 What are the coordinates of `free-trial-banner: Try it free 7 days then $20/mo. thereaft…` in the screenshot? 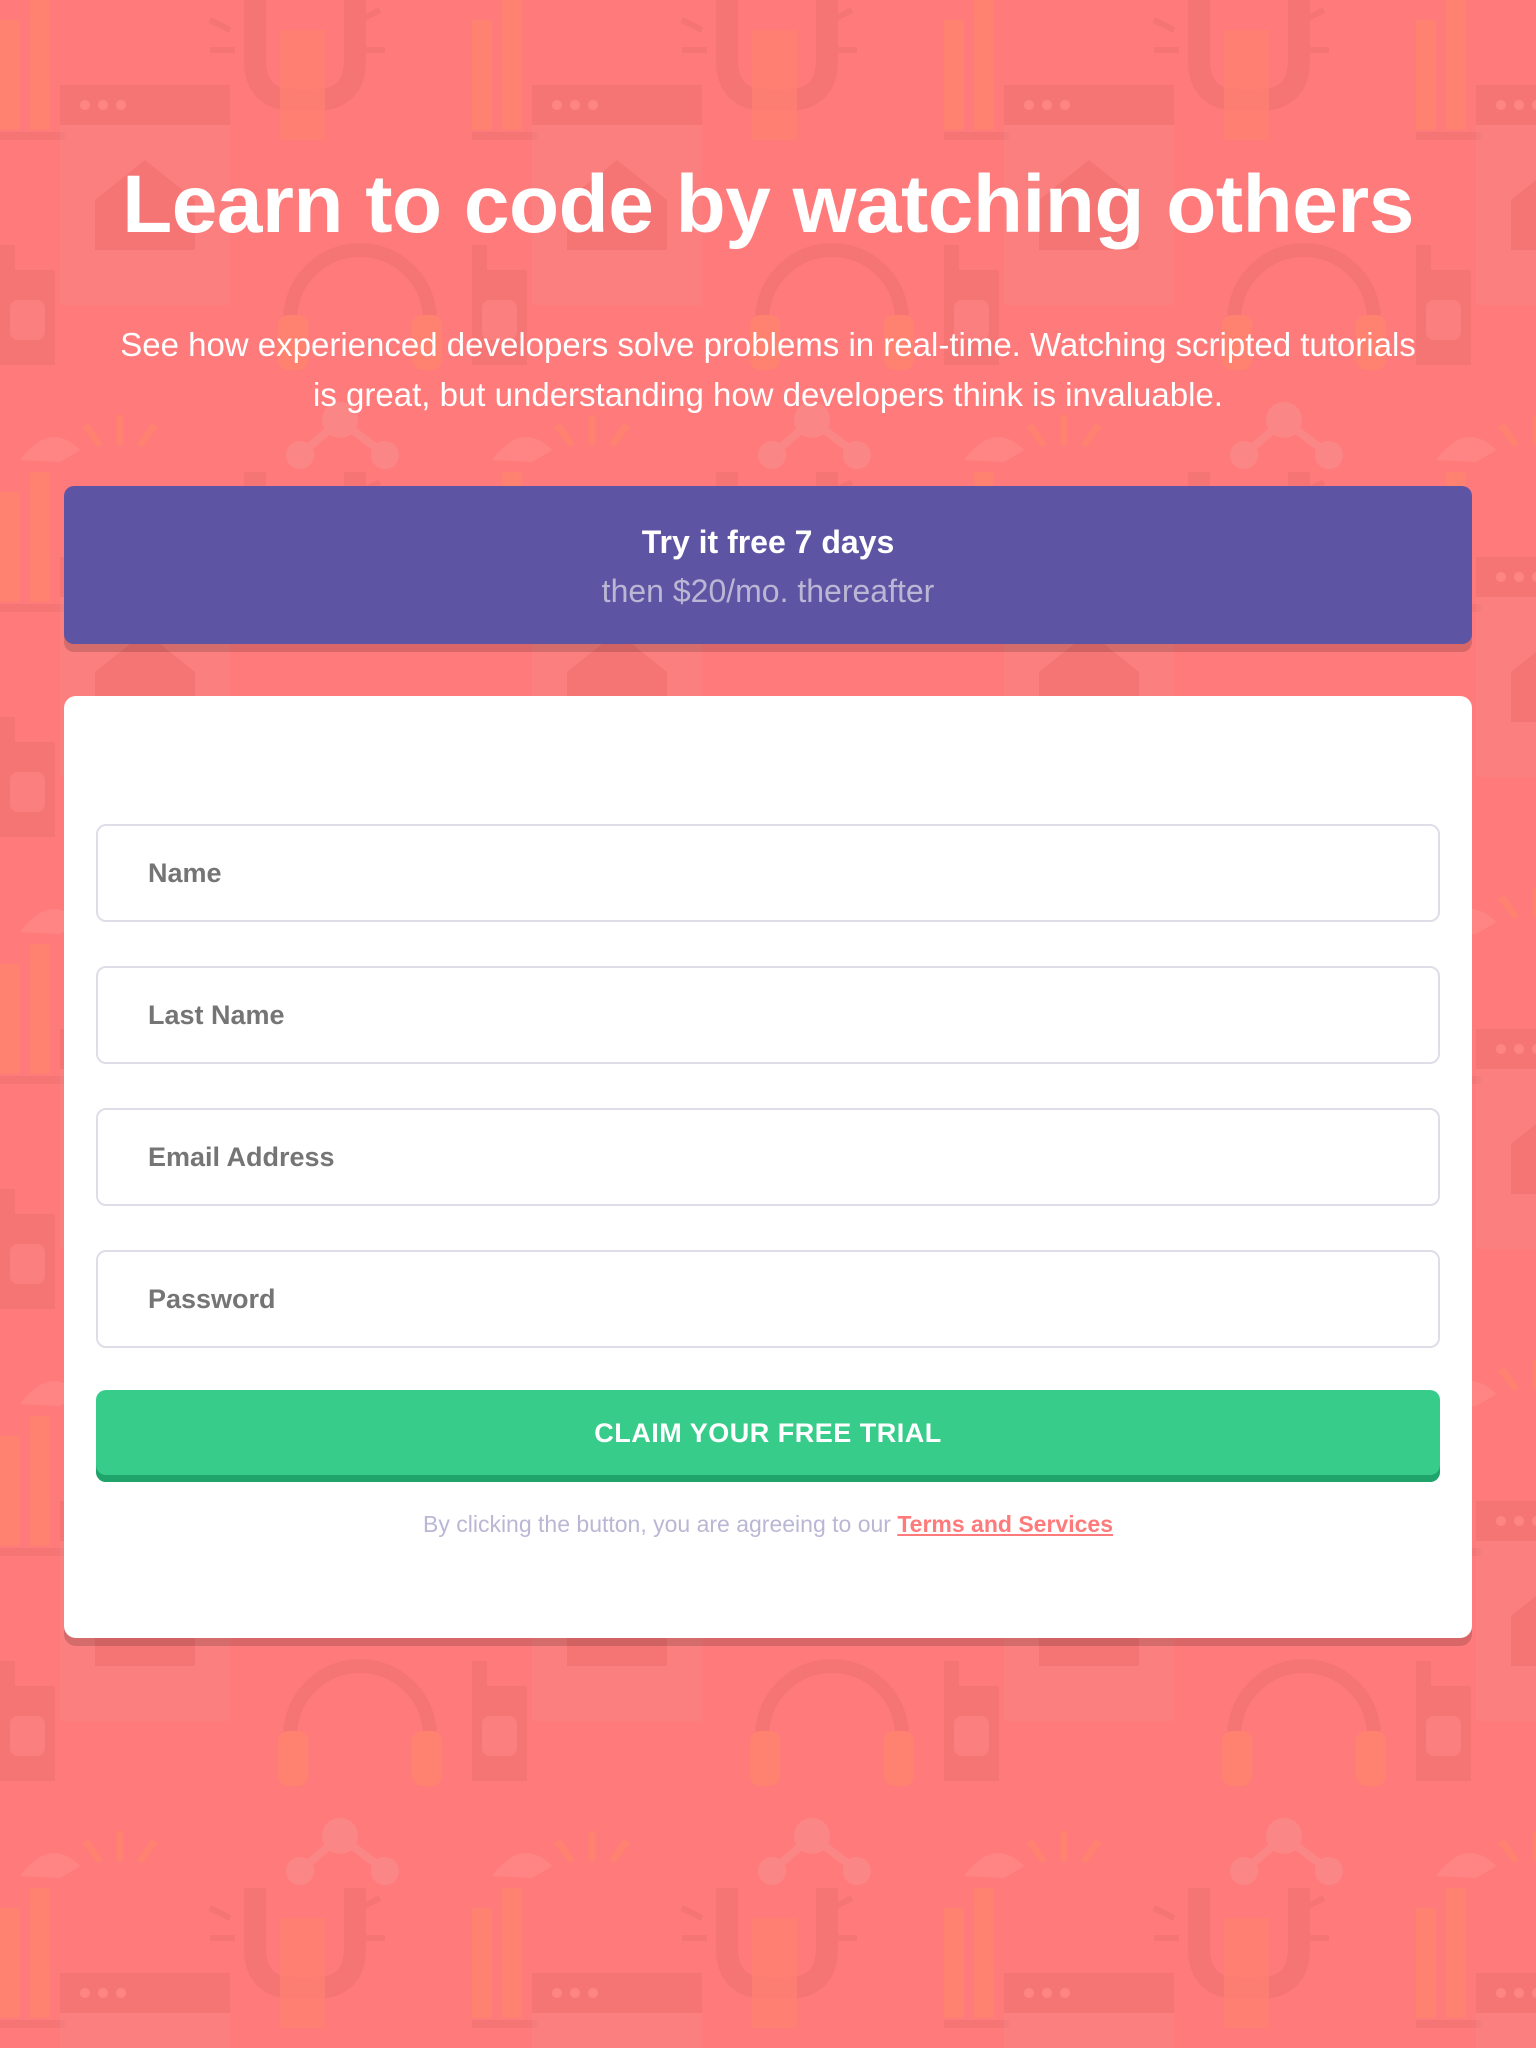 It's located at (768, 565).